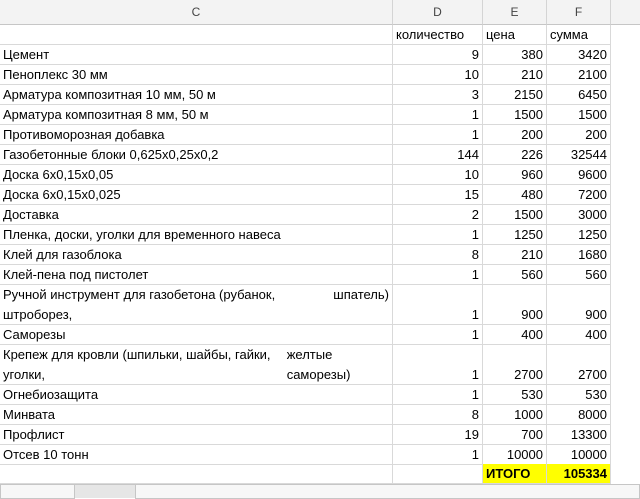 This screenshot has height=499, width=640. What do you see at coordinates (515, 474) in the screenshot?
I see `total-label: ИТОГО` at bounding box center [515, 474].